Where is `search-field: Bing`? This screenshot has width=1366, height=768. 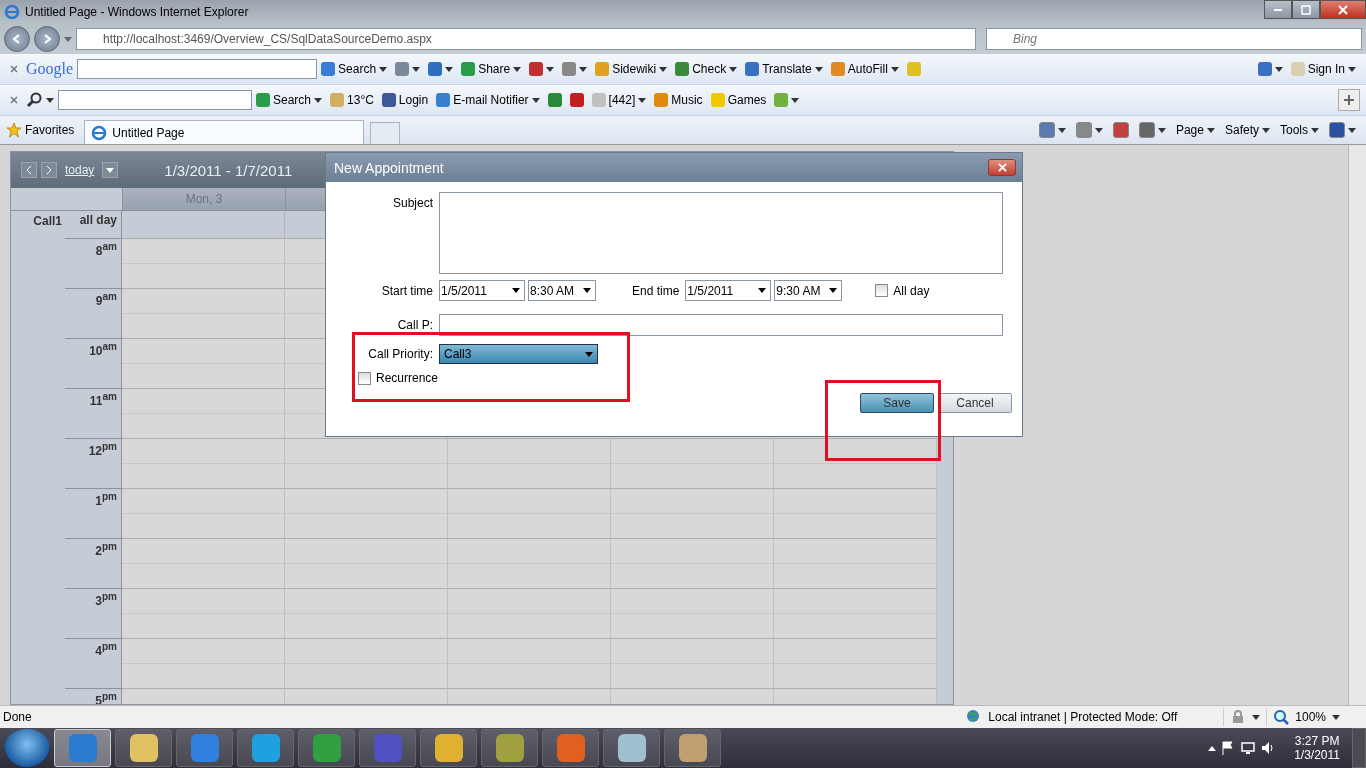 search-field: Bing is located at coordinates (1174, 39).